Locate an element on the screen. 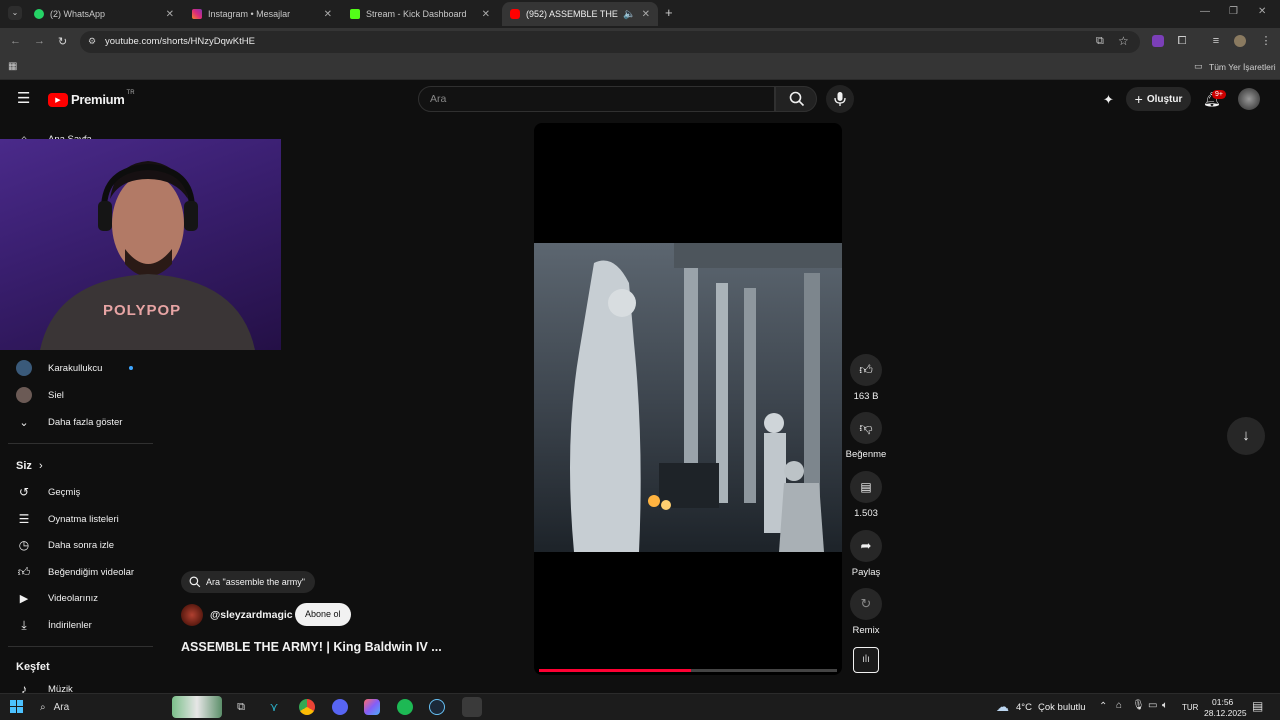 The image size is (1280, 720). steam-icon is located at coordinates (437, 707).